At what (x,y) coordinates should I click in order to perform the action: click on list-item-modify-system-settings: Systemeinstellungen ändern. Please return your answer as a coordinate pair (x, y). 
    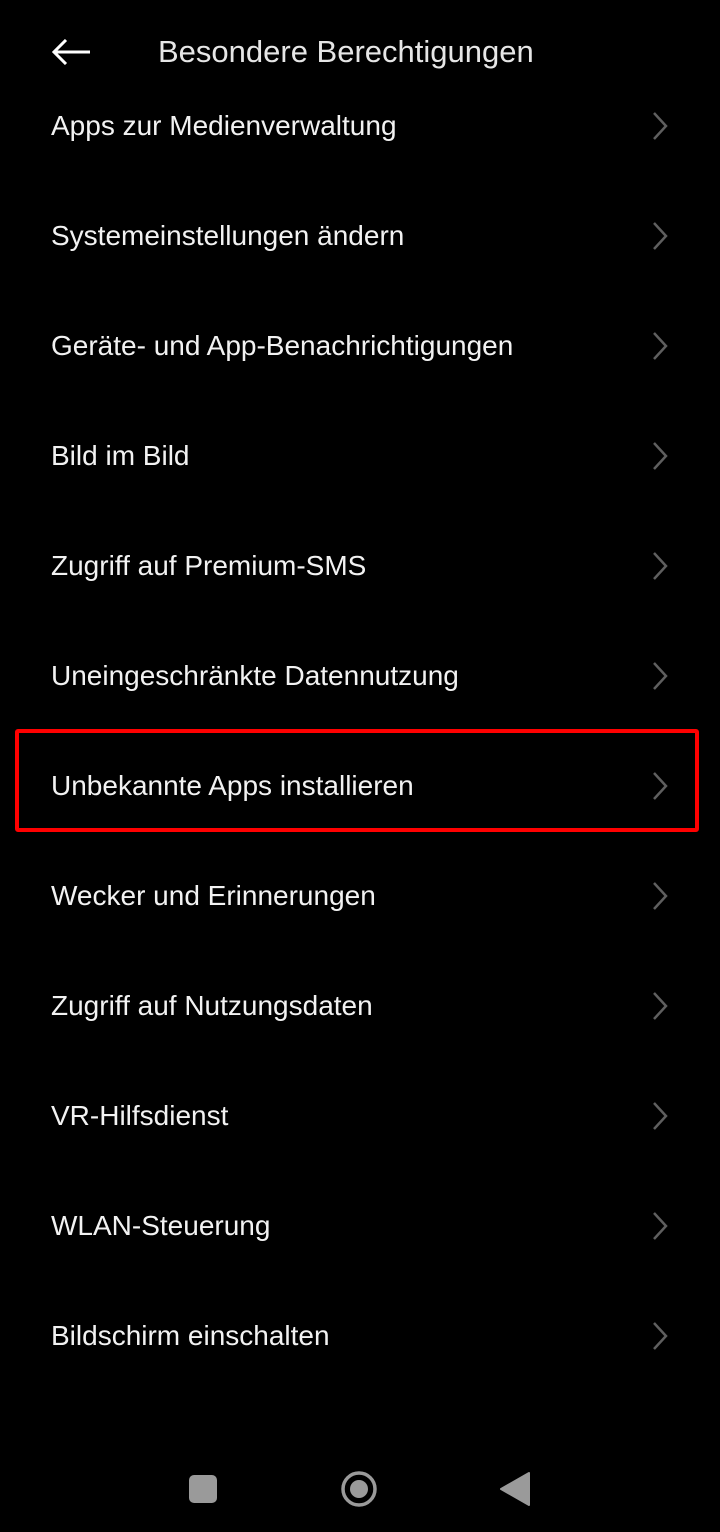
    Looking at the image, I should click on (360, 236).